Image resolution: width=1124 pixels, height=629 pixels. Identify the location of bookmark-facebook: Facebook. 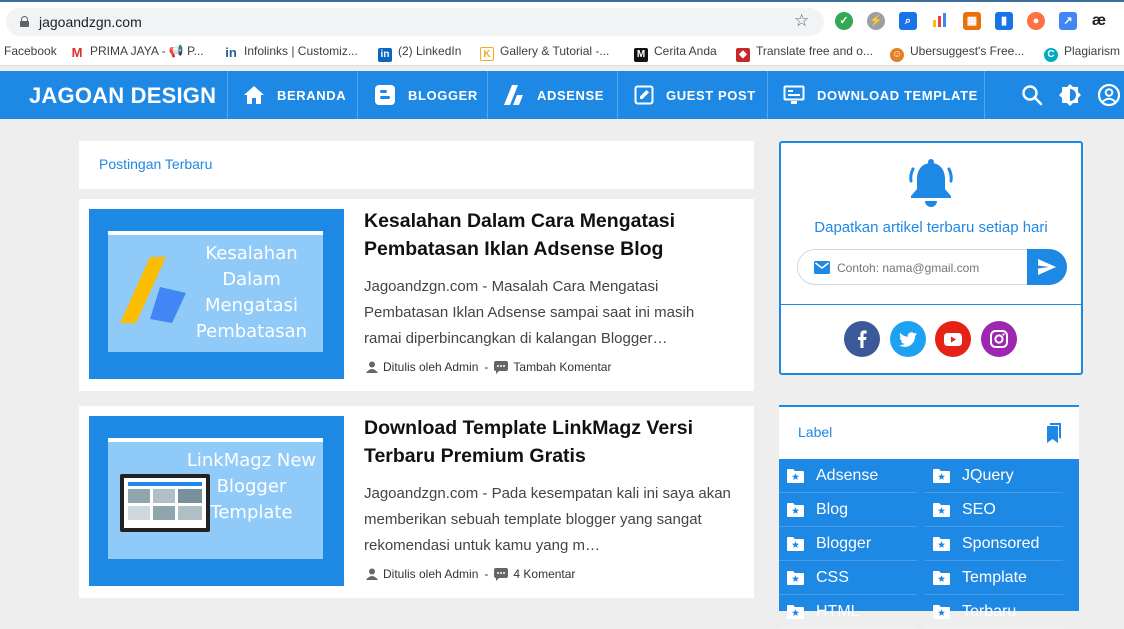
(30, 51).